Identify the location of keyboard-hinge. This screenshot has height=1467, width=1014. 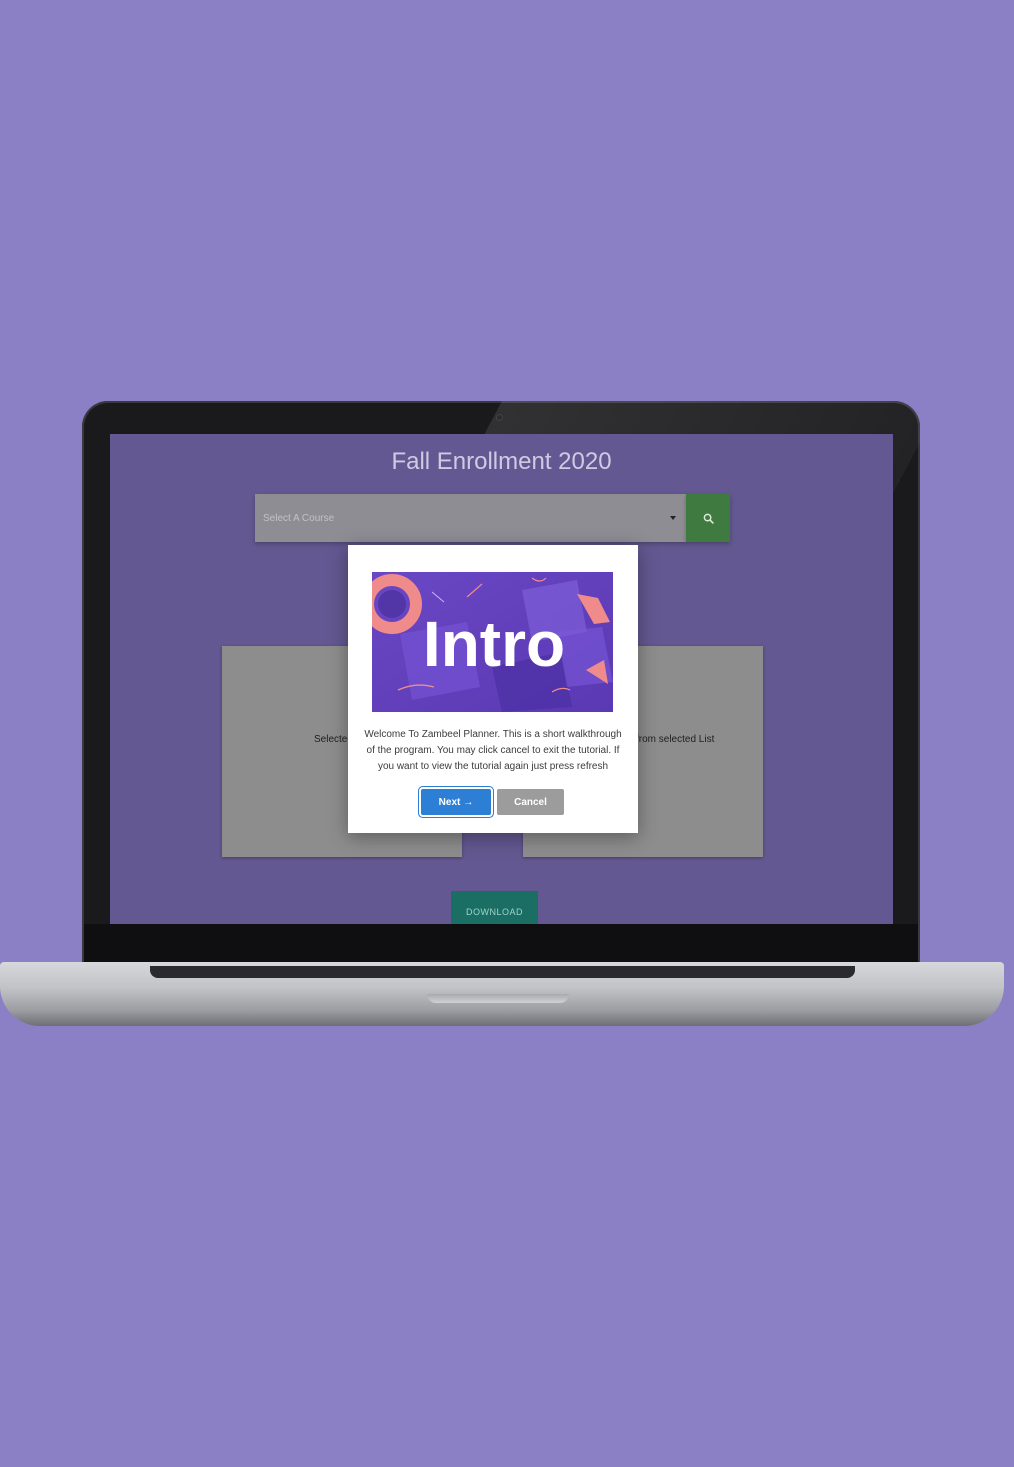
(502, 972).